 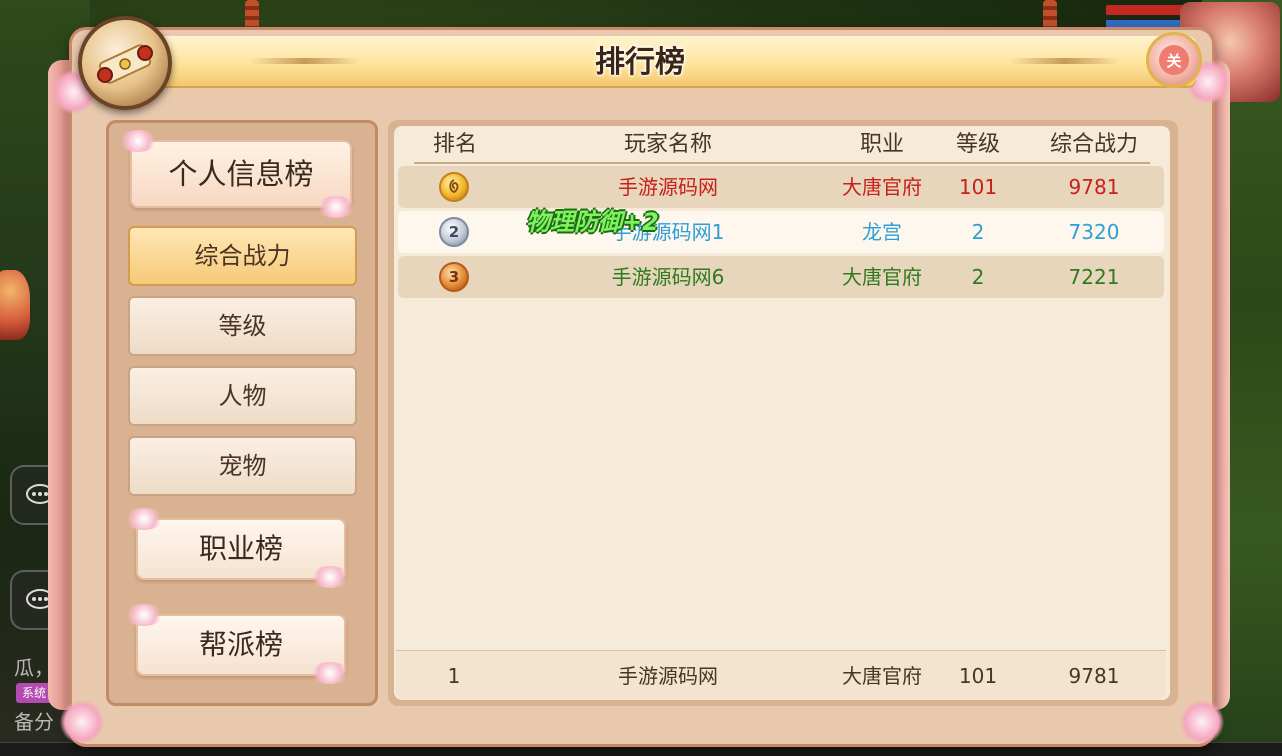 I want to click on player-name: 手游源码网6, so click(x=668, y=277).